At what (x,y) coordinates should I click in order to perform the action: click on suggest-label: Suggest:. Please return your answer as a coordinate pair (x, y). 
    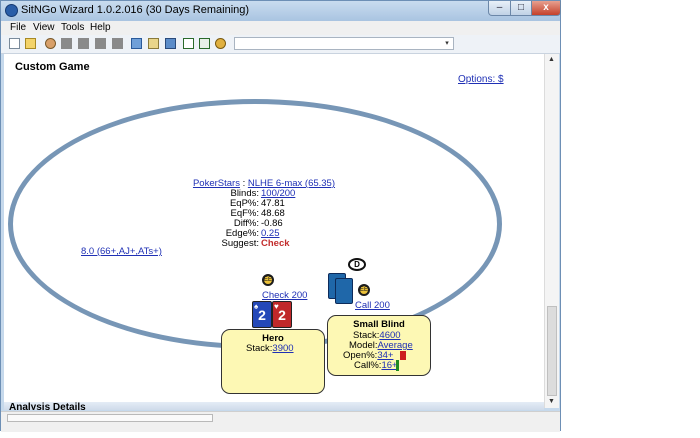
    Looking at the image, I should click on (240, 243).